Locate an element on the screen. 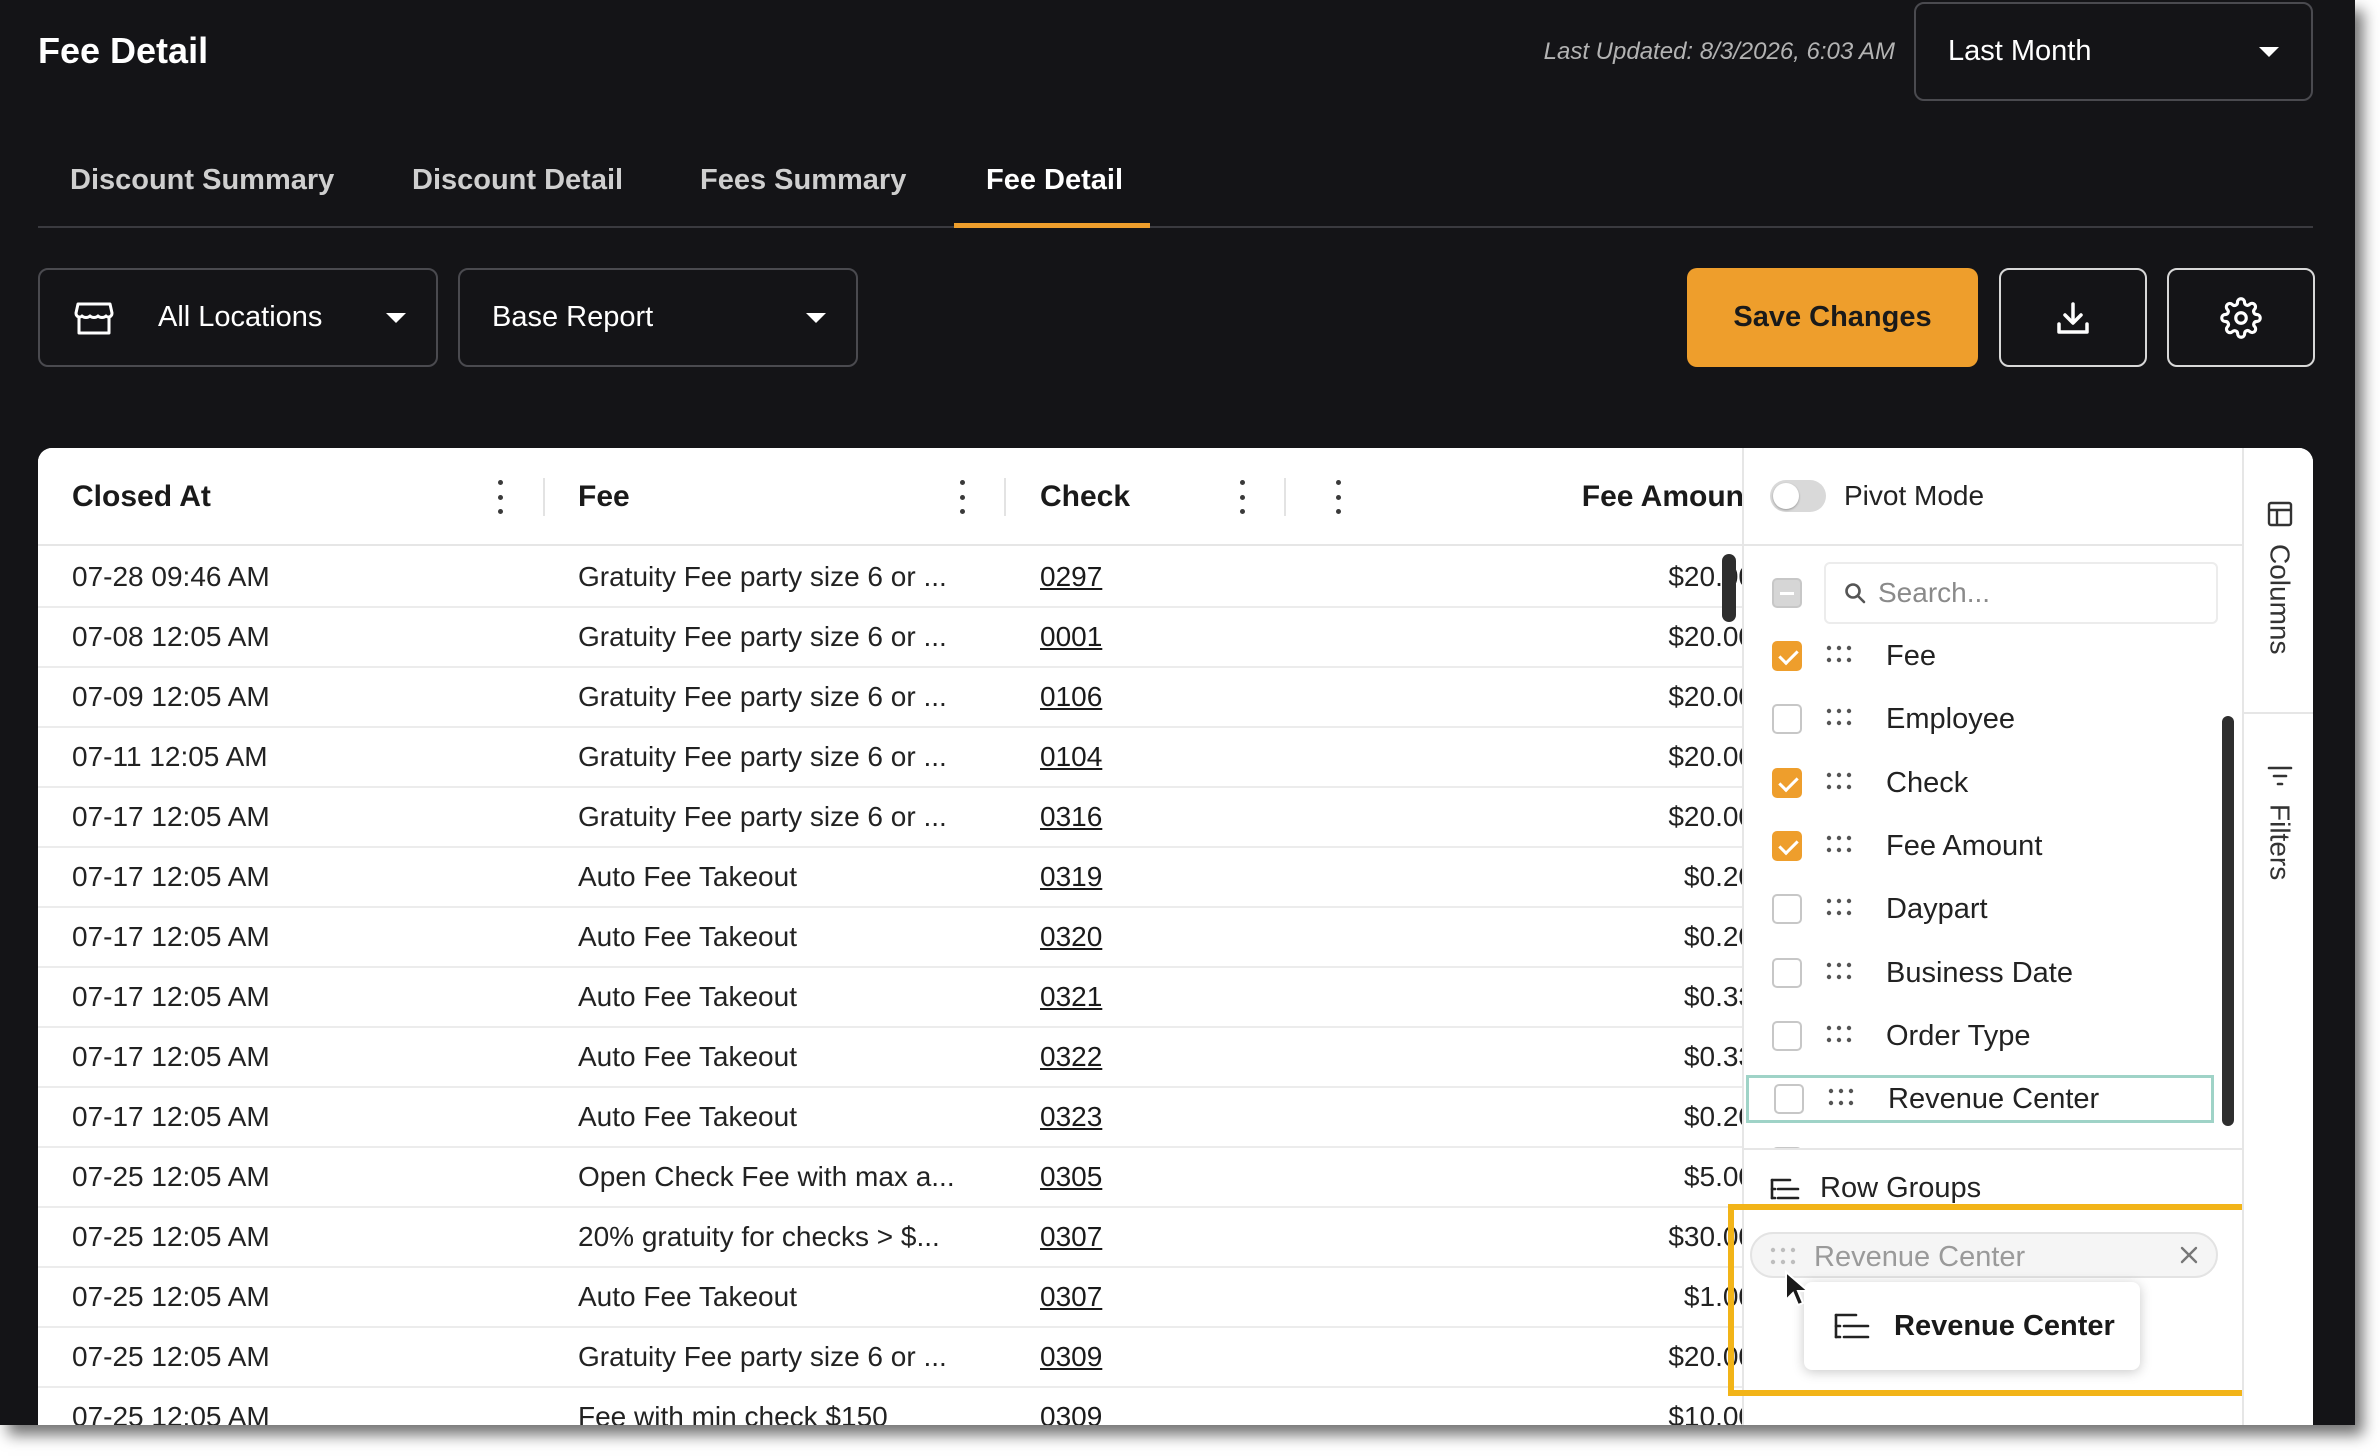  table-row: 07-17 12:05 AM Auto Fee Takeout 0322 $0.33 is located at coordinates (890, 1058).